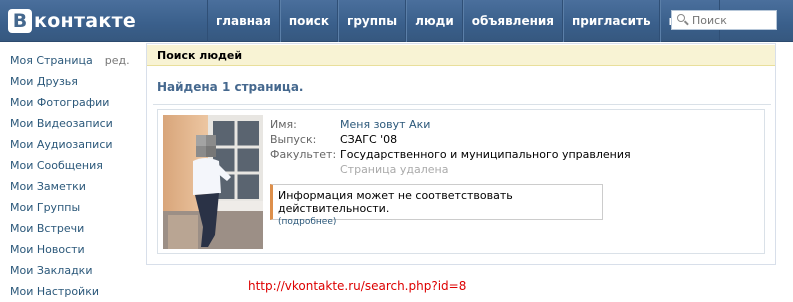 Image resolution: width=793 pixels, height=302 pixels. Describe the element at coordinates (75, 85) in the screenshot. I see `sidebar-item-friends: Мои Друзья` at that location.